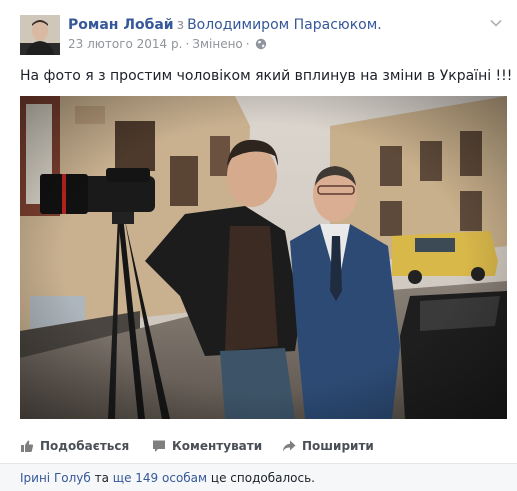  I want to click on globe-icon, so click(261, 46).